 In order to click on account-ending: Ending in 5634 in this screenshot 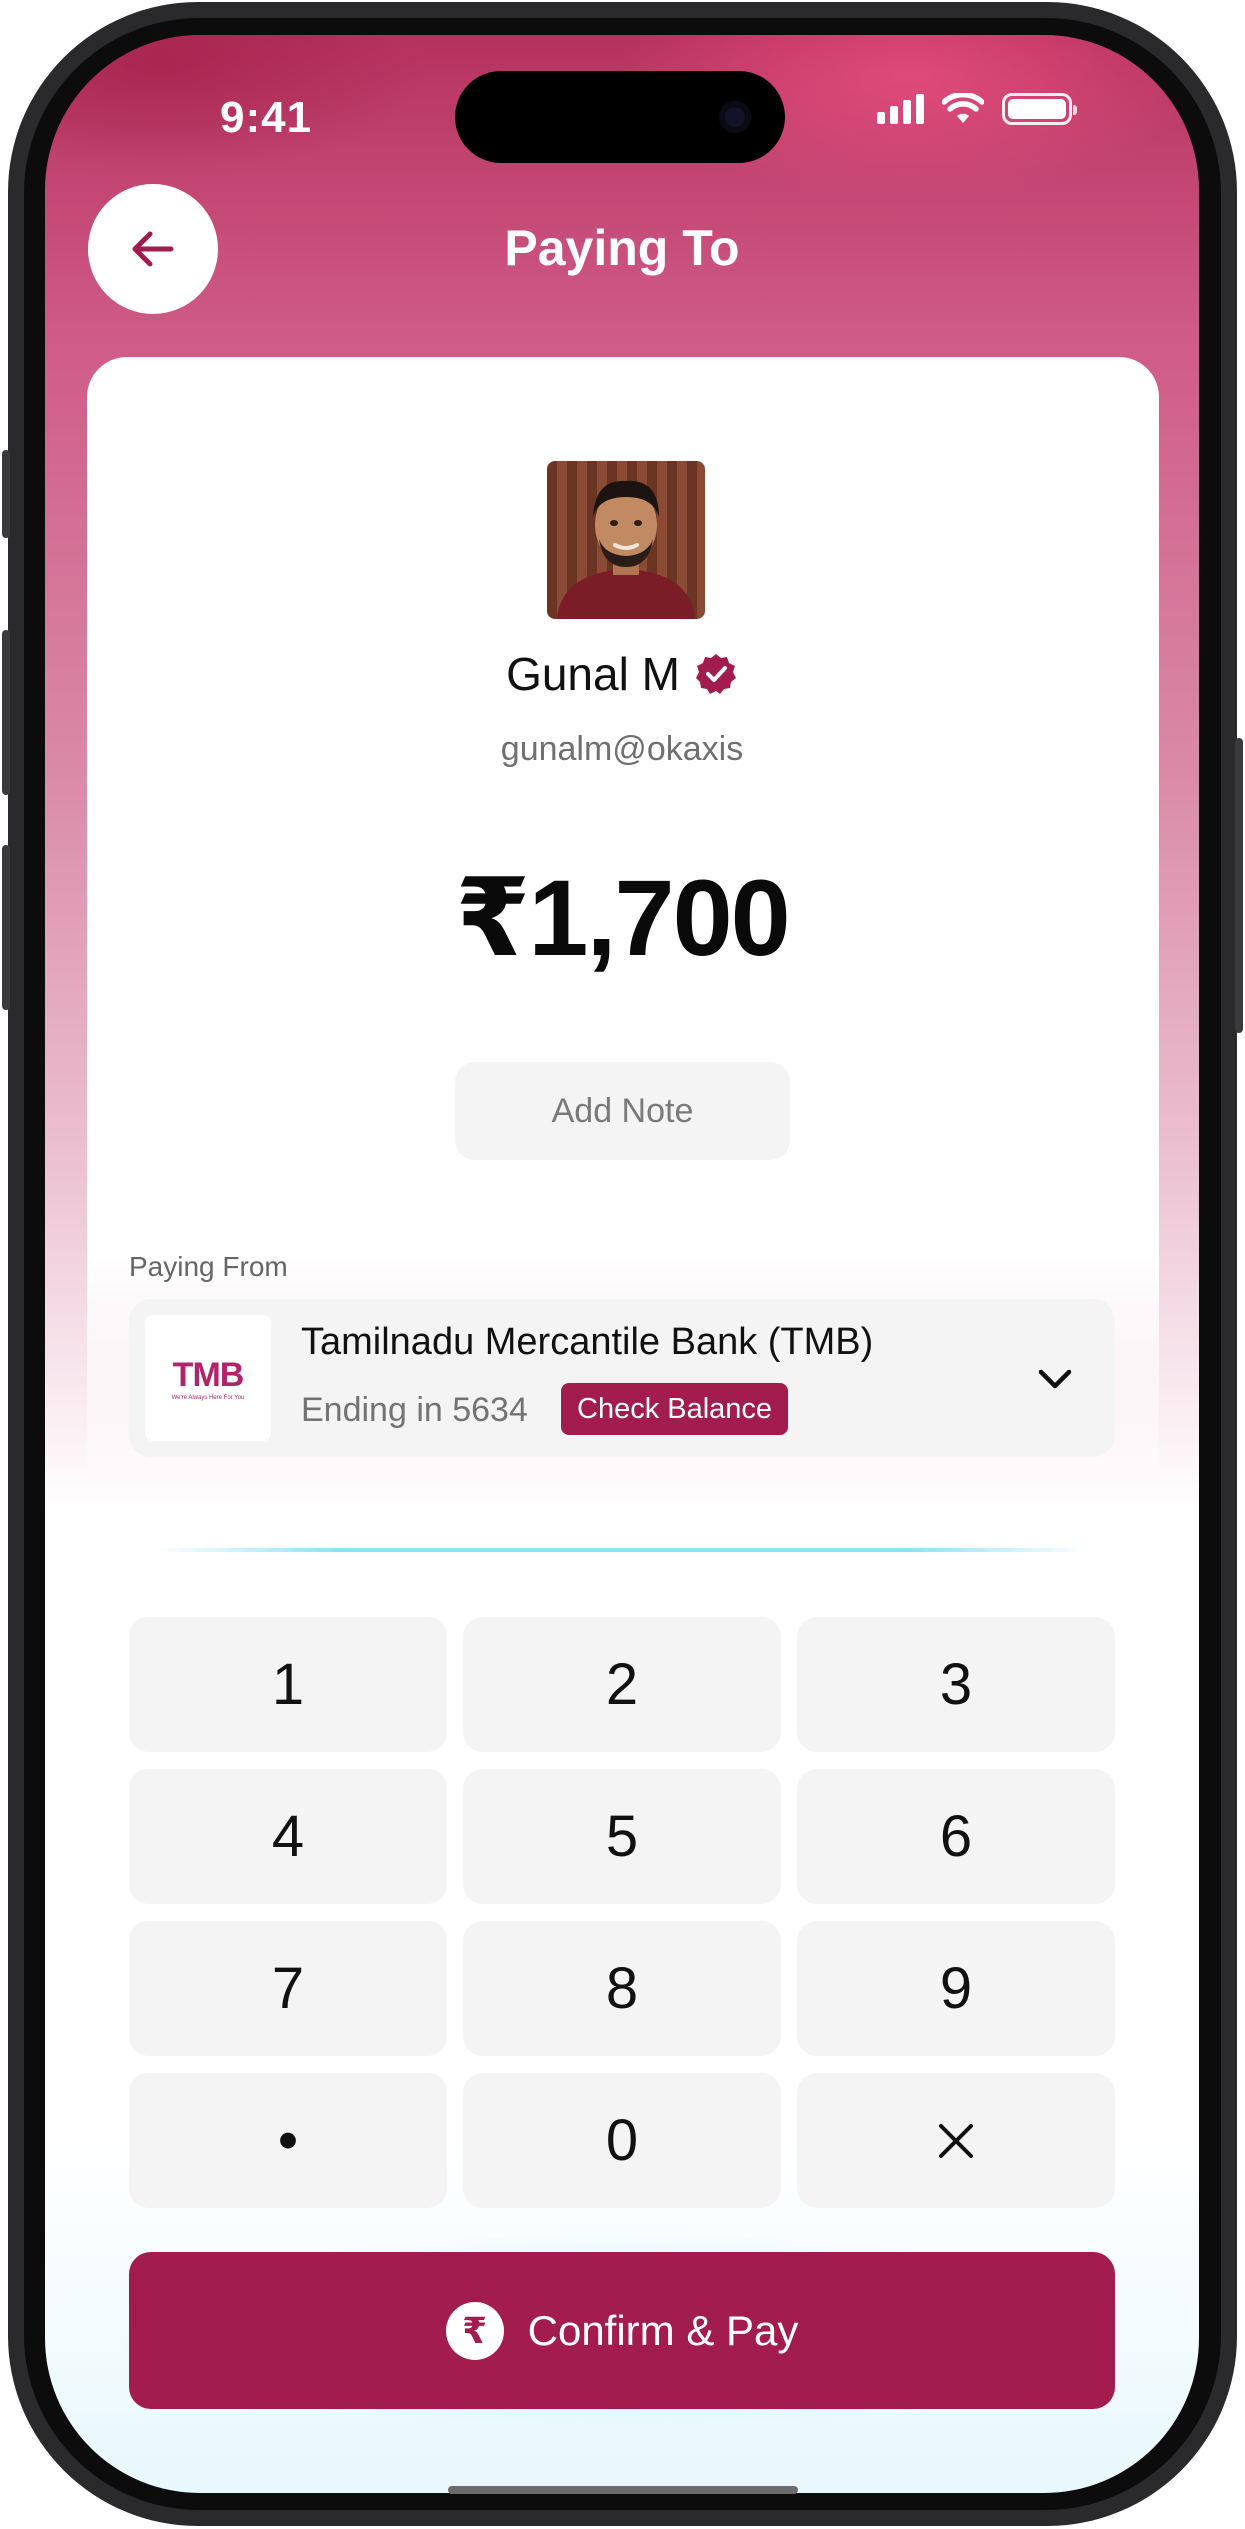, I will do `click(414, 1410)`.